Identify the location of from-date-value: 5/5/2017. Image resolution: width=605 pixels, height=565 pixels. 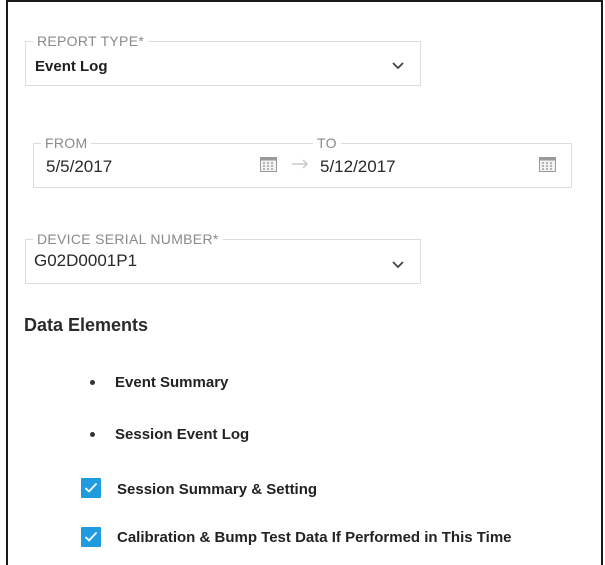
(79, 166).